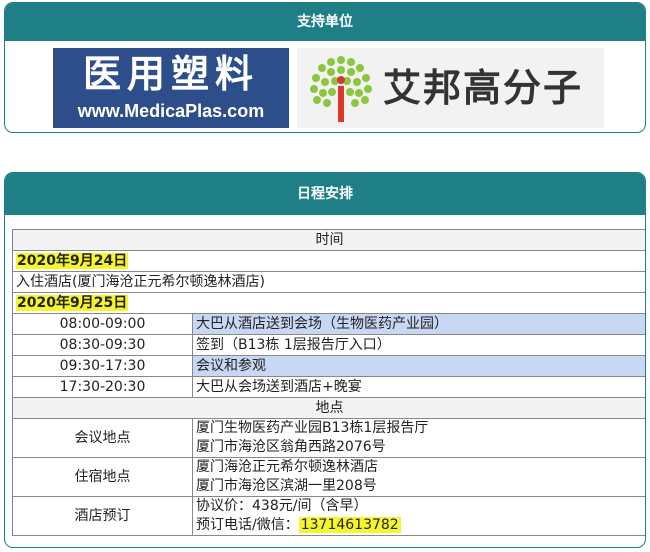  I want to click on time-header: 时间, so click(328, 240).